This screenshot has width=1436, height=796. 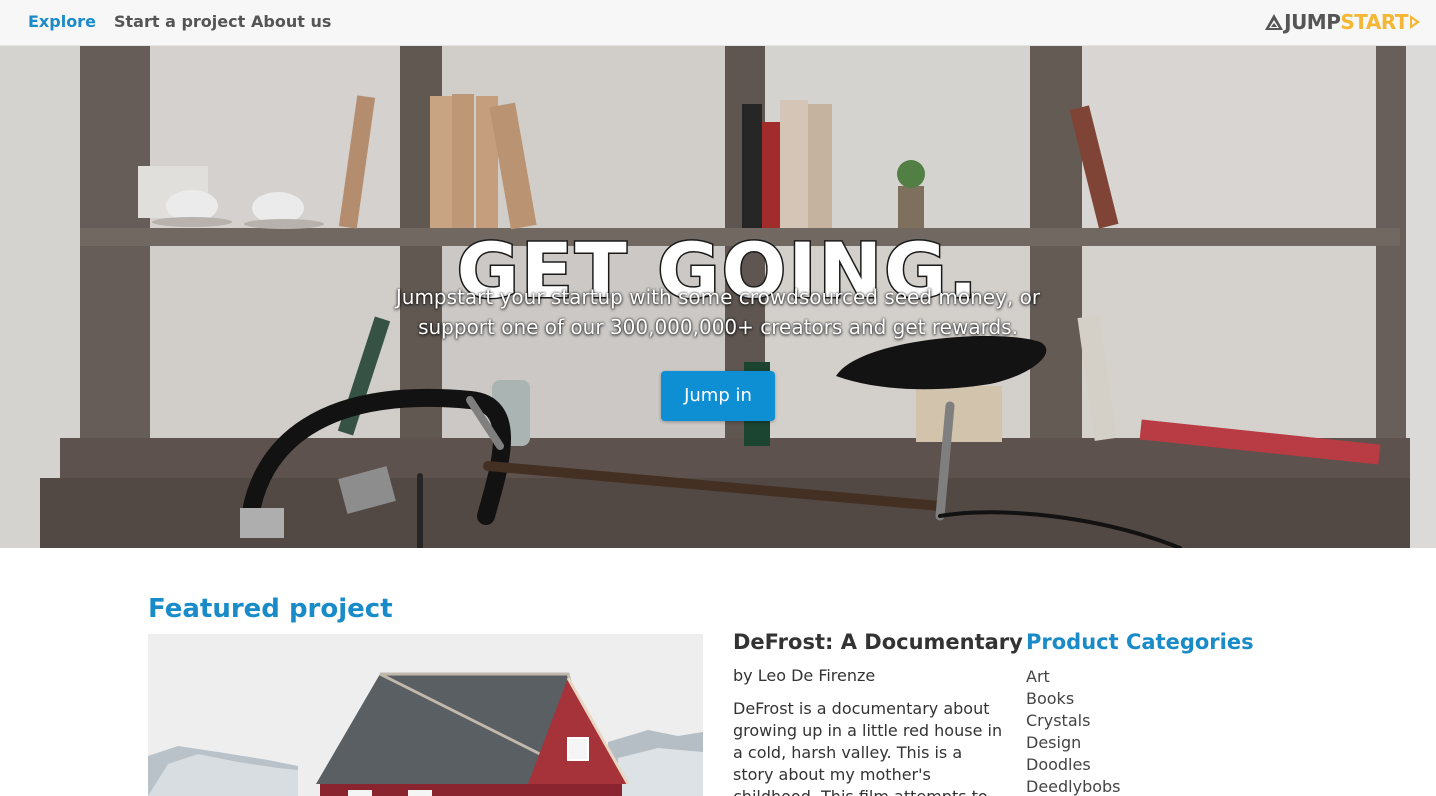 I want to click on logo-triangle-icon, so click(x=1274, y=22).